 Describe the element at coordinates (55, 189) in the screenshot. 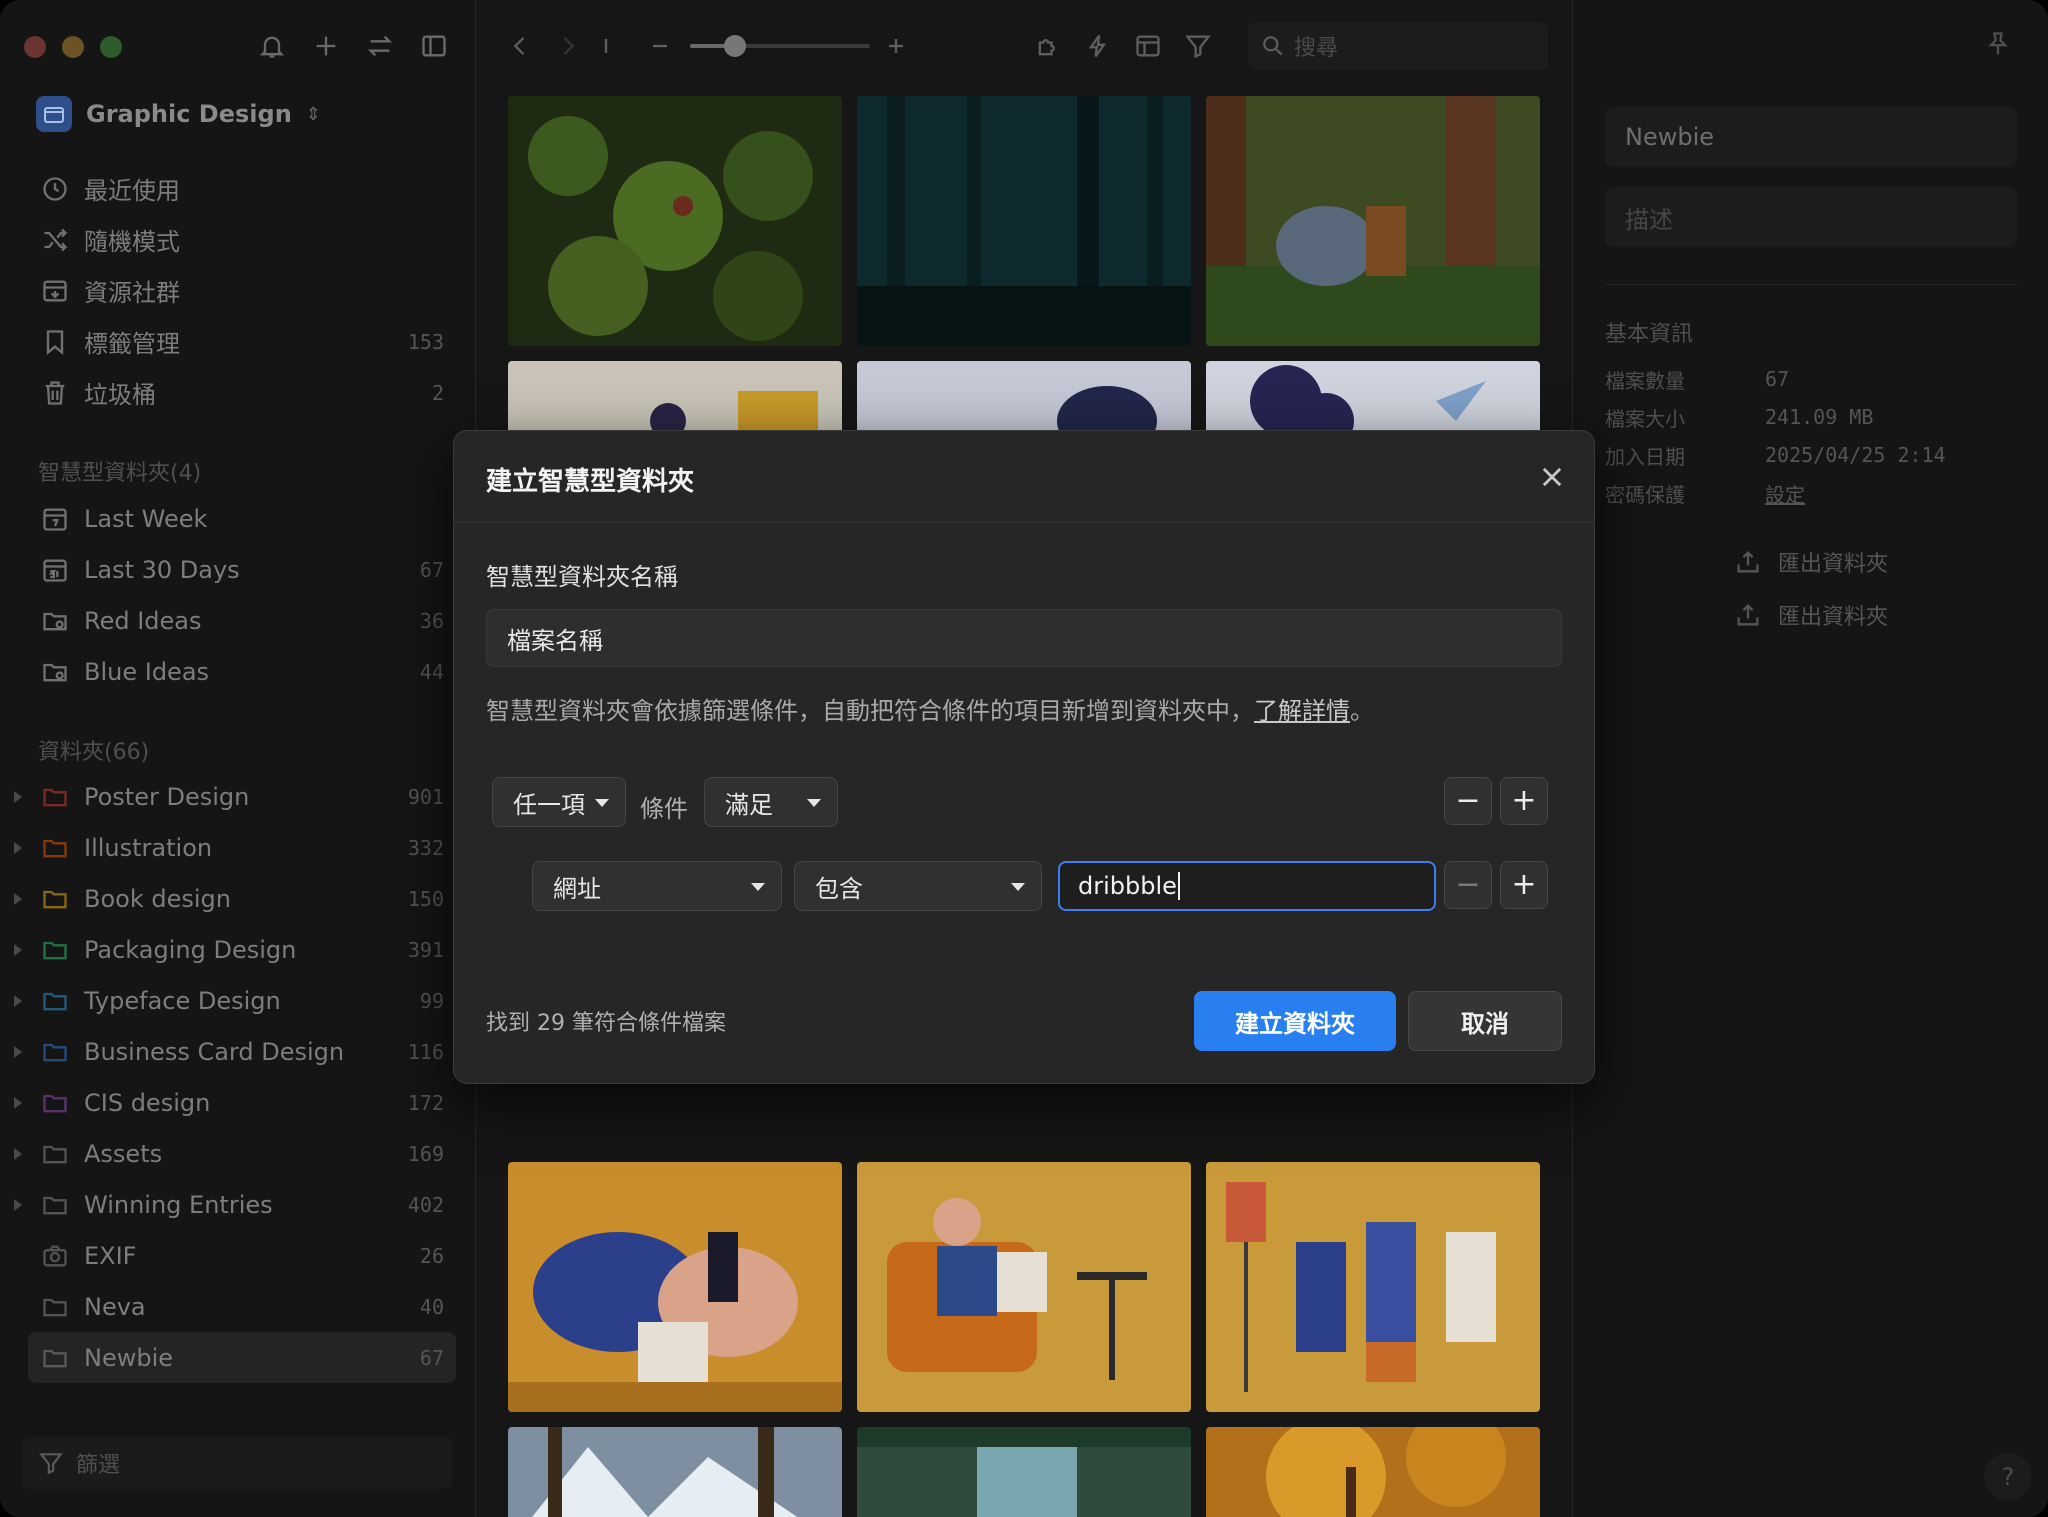

I see `clock-icon` at that location.